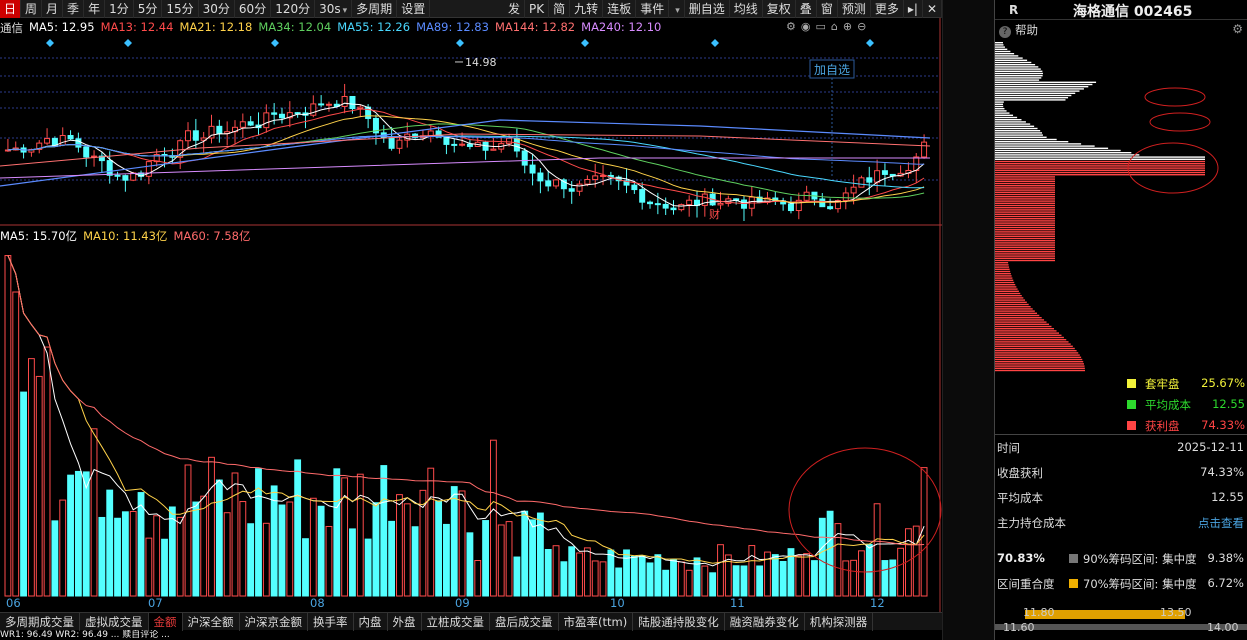 This screenshot has height=640, width=1247. I want to click on indicator-tab-9: 盘后成交量, so click(524, 622).